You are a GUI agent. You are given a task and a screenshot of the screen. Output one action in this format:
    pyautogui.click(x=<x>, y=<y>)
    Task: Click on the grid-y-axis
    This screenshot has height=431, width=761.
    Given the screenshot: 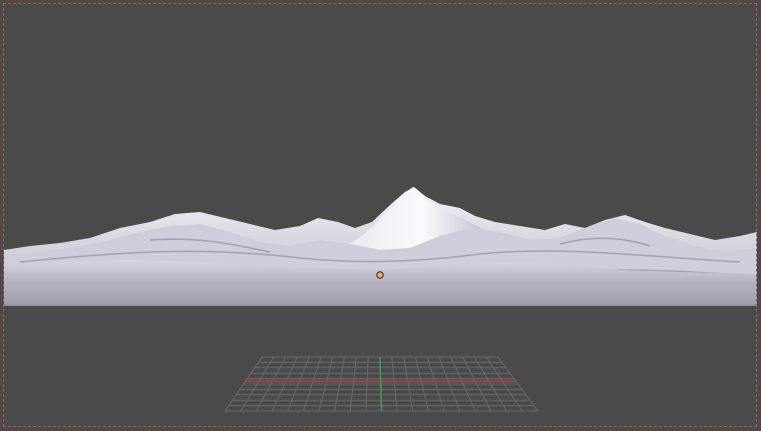 What is the action you would take?
    pyautogui.click(x=381, y=384)
    